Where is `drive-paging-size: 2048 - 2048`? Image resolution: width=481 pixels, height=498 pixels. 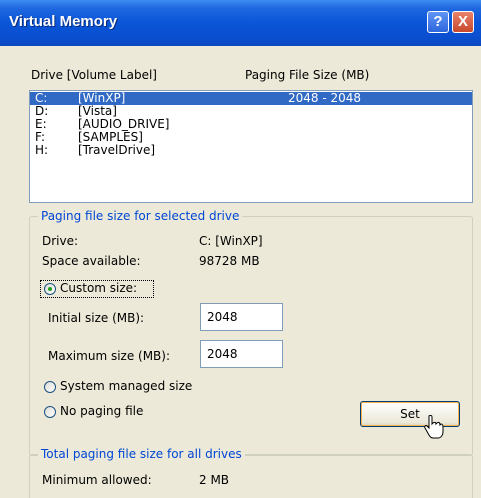
drive-paging-size: 2048 - 2048 is located at coordinates (325, 98).